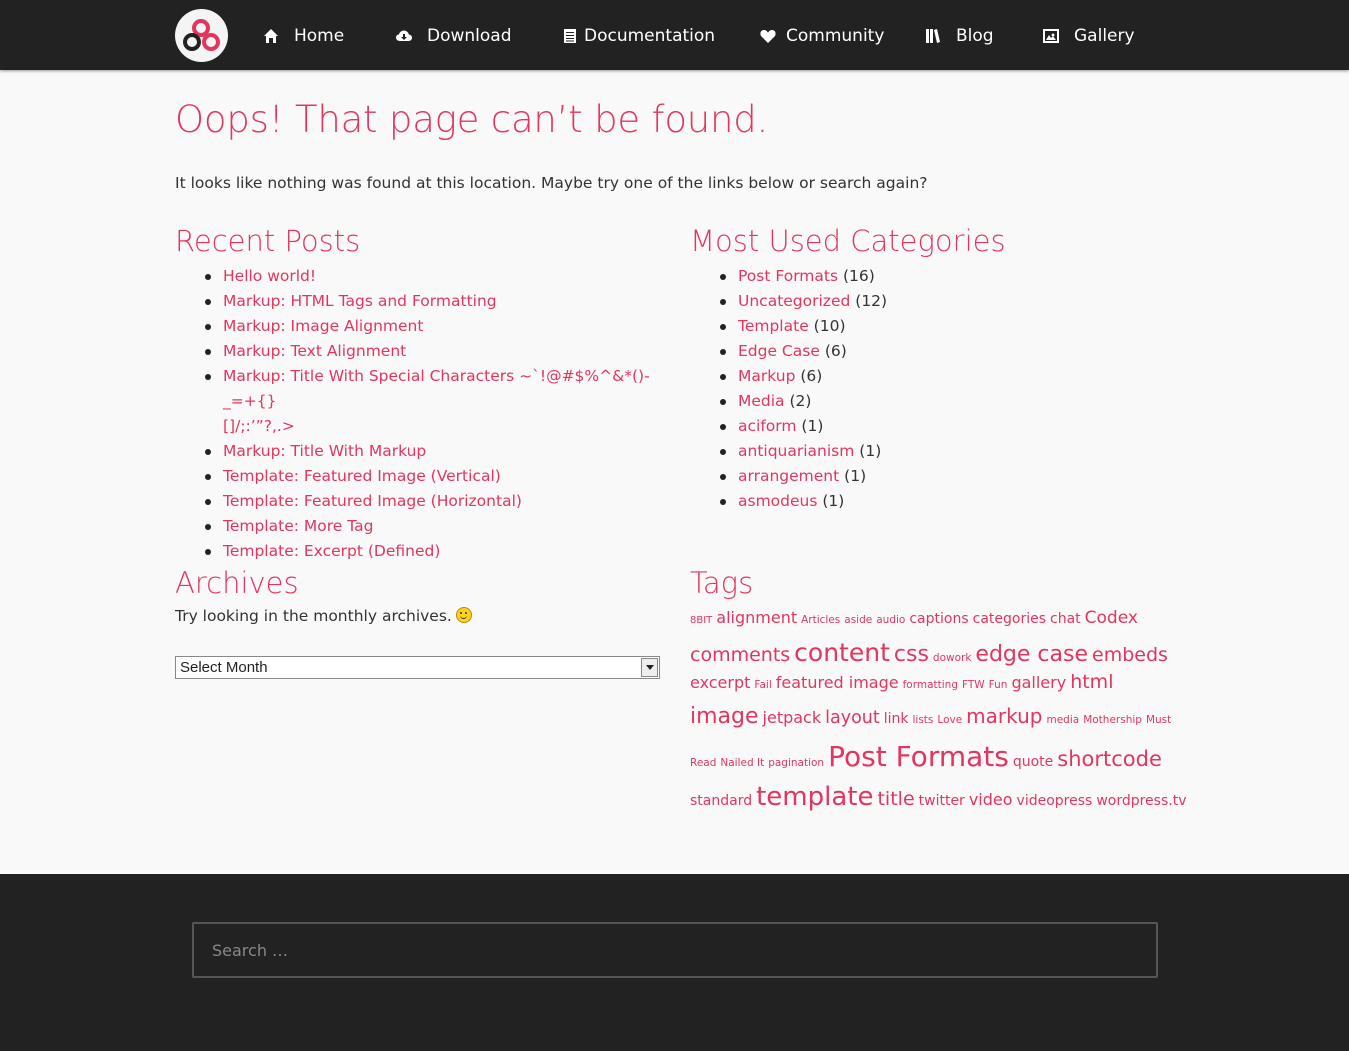 The width and height of the screenshot is (1349, 1051). Describe the element at coordinates (201, 35) in the screenshot. I see `site-logo-icon` at that location.